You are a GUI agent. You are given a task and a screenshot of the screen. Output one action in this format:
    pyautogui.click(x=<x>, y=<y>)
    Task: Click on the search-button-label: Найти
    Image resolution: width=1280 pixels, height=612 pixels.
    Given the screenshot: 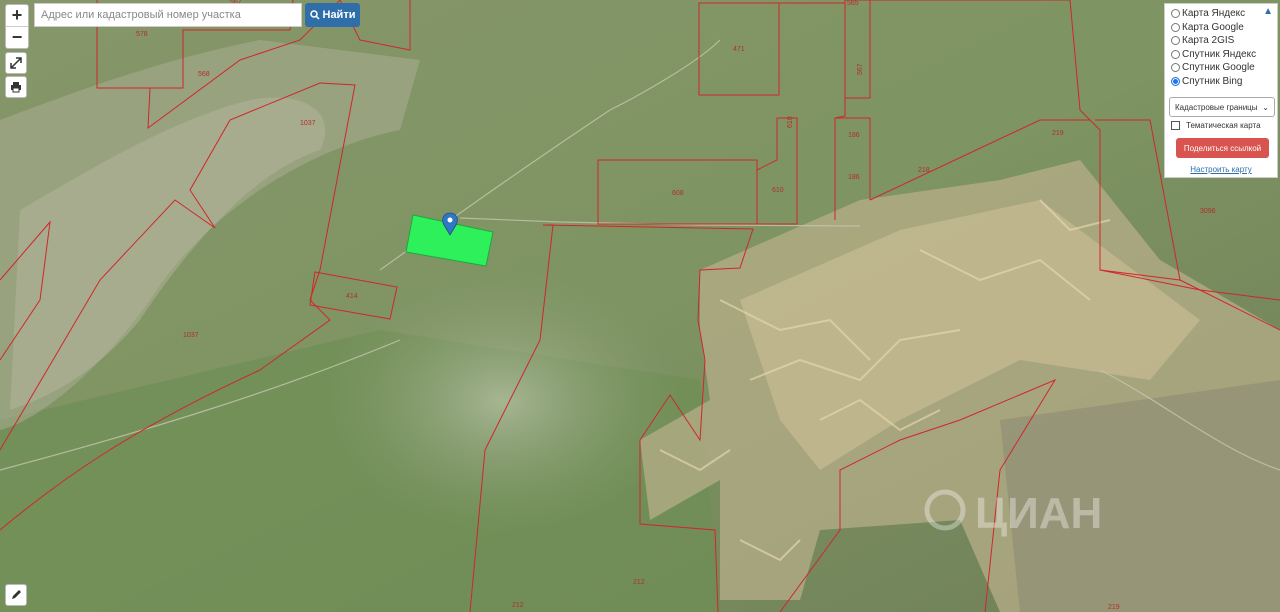 What is the action you would take?
    pyautogui.click(x=339, y=15)
    